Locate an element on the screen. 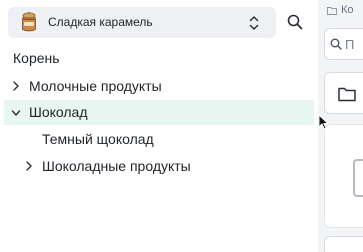 The image size is (363, 252). chevron-down-icon is located at coordinates (16, 113).